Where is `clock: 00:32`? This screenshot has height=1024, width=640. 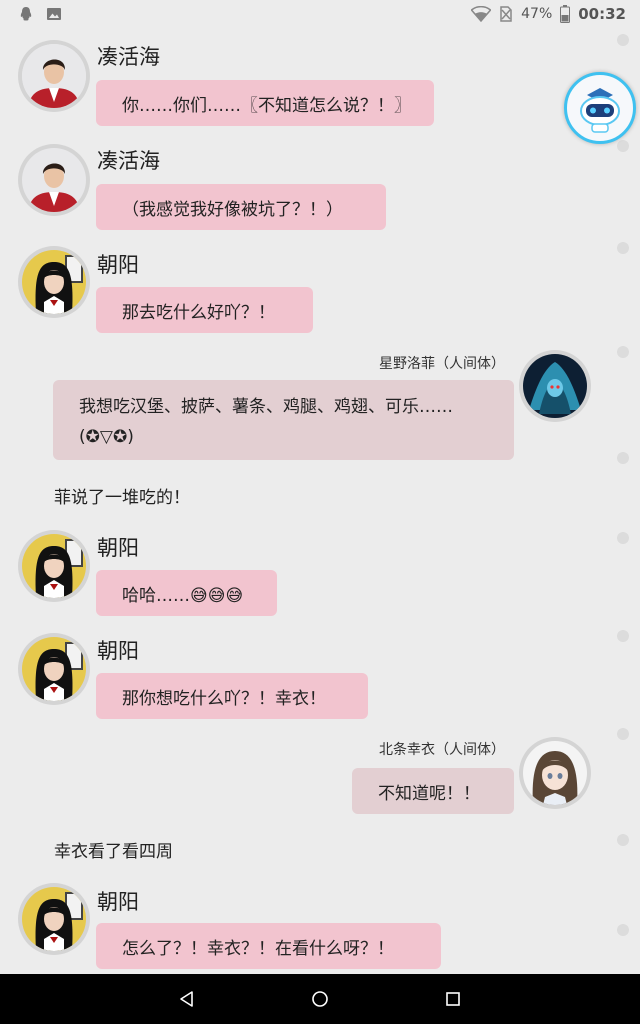
clock: 00:32 is located at coordinates (602, 14).